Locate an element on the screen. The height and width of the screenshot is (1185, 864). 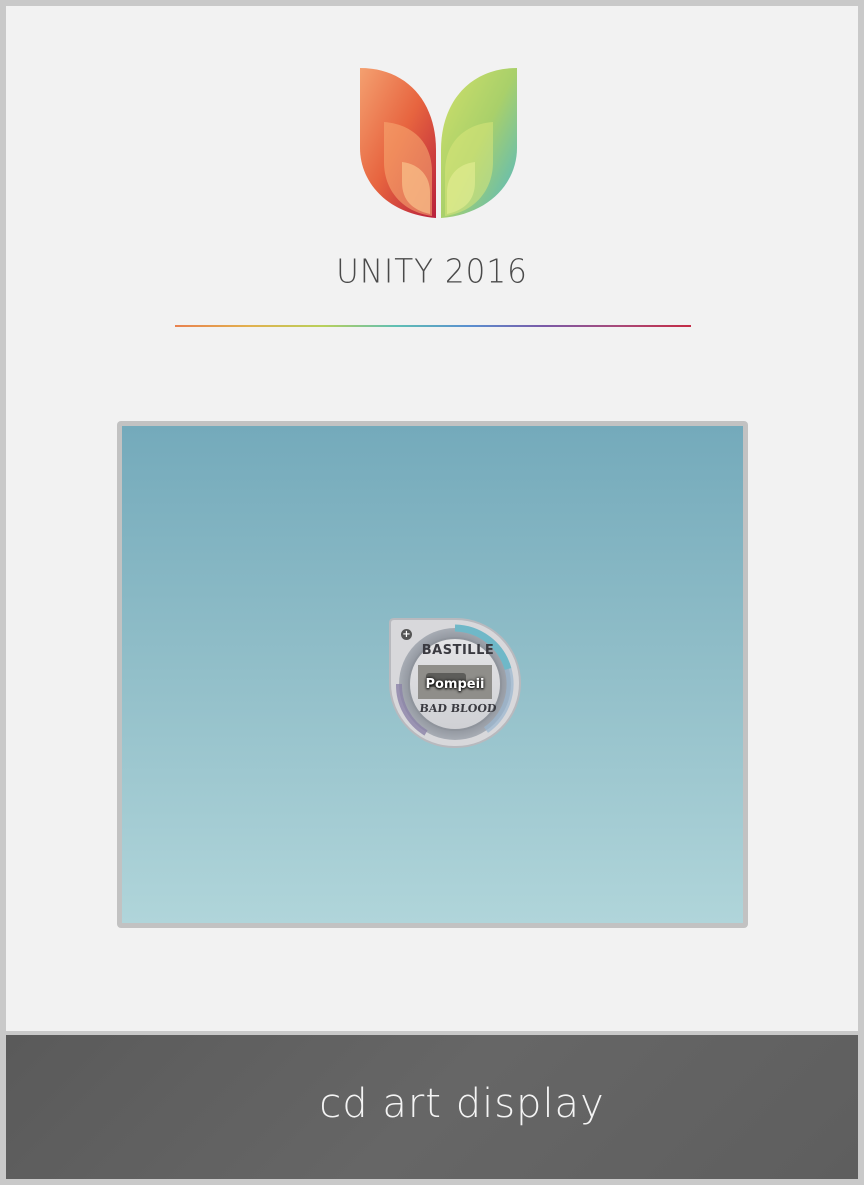
cd-art-widget: + BASTILLE Pompeii BAD BLOOD is located at coordinates (455, 684).